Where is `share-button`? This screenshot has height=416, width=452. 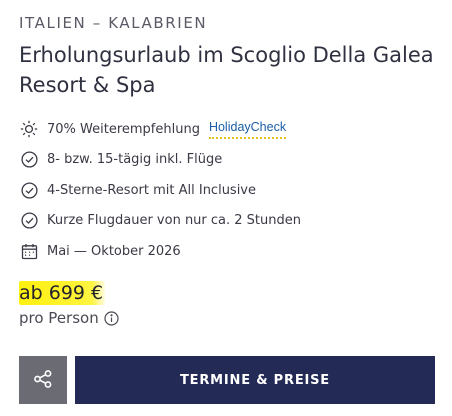
share-button is located at coordinates (43, 380).